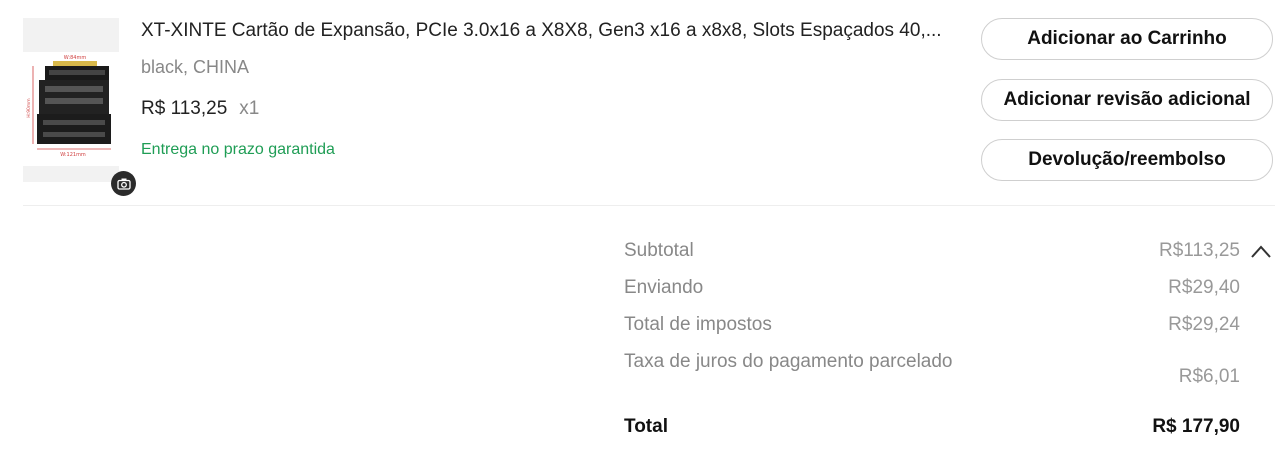 The height and width of the screenshot is (469, 1280). What do you see at coordinates (1199, 250) in the screenshot?
I see `subtotal-value: R$113,25` at bounding box center [1199, 250].